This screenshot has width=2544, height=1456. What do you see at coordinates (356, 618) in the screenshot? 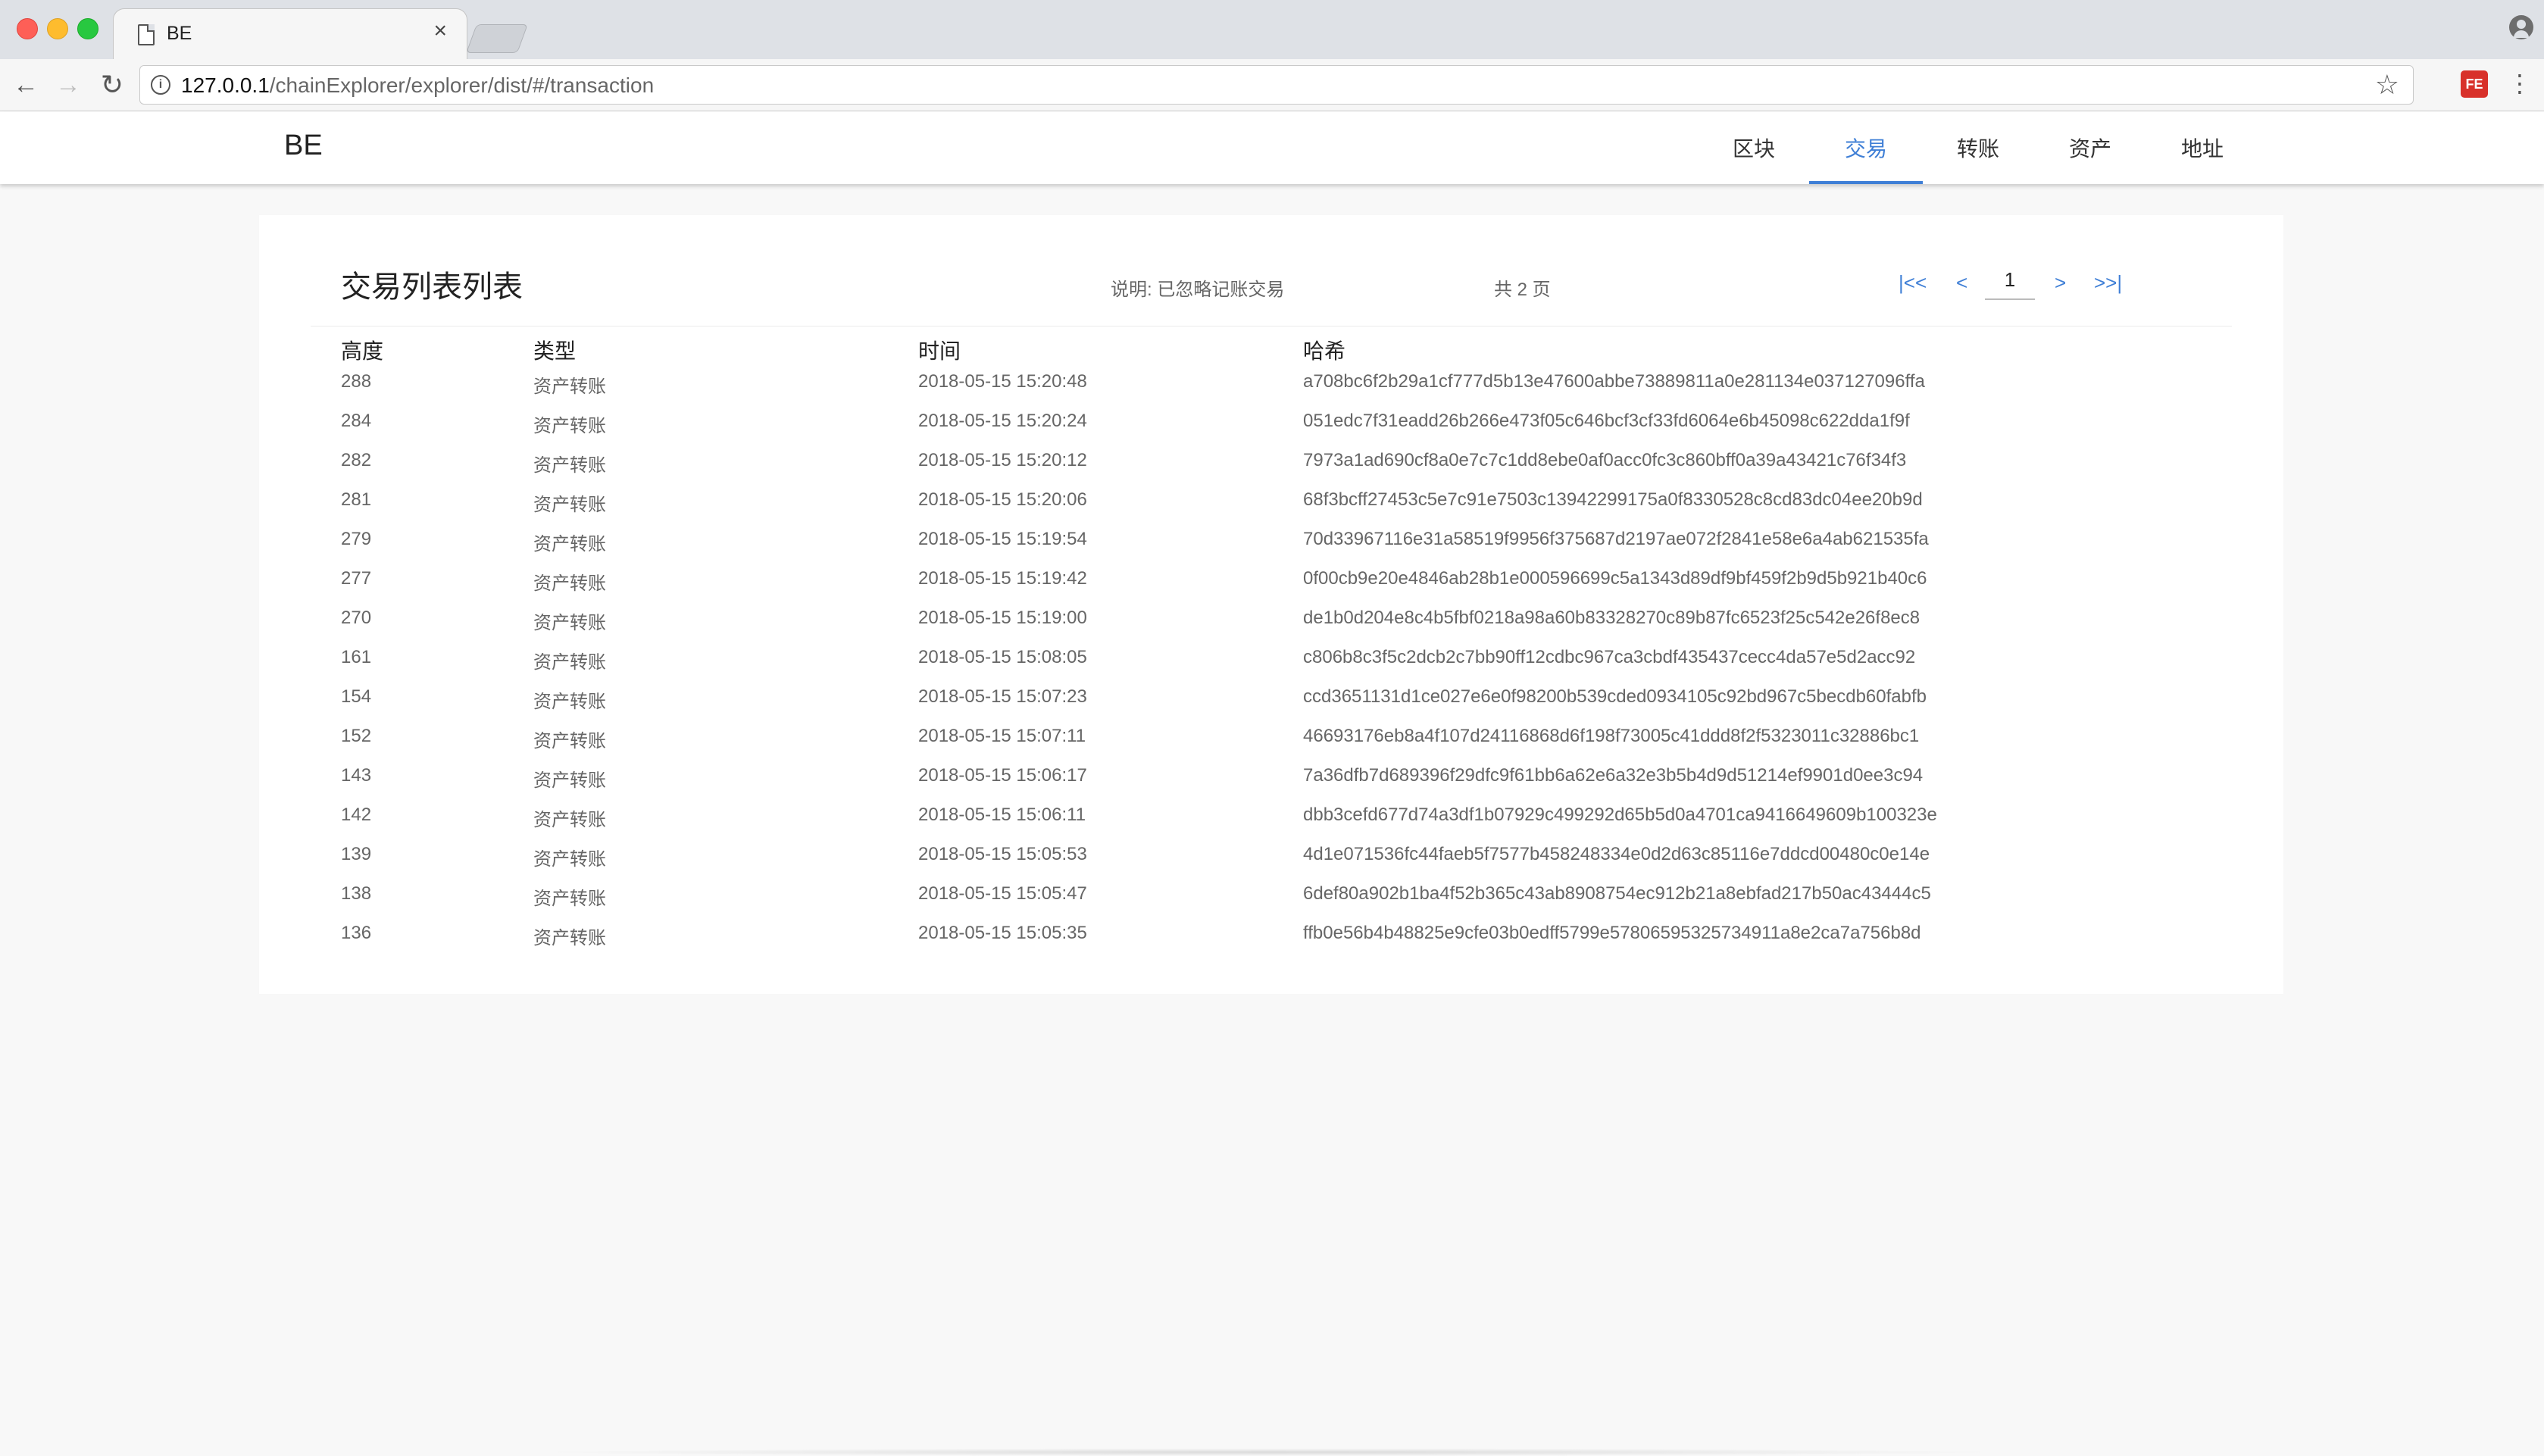
I see `cell-height: 270` at bounding box center [356, 618].